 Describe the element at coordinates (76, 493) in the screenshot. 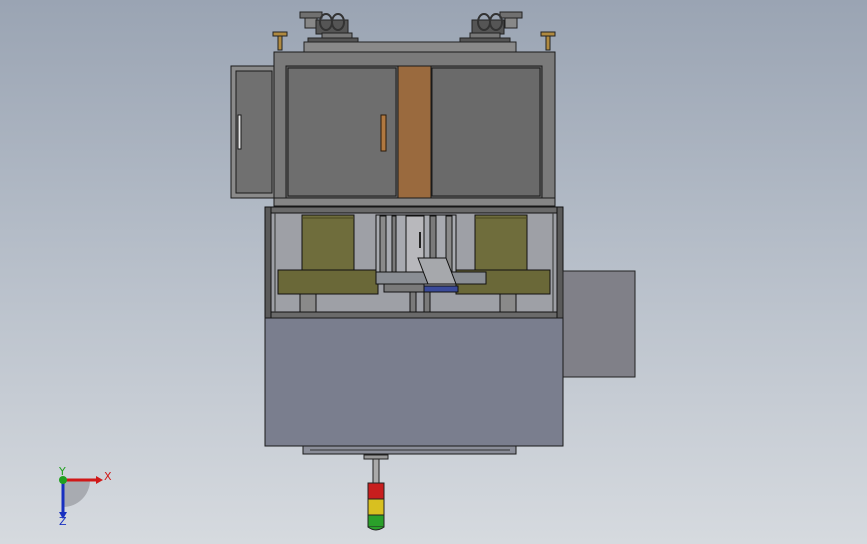

I see `triad-quadrant` at that location.